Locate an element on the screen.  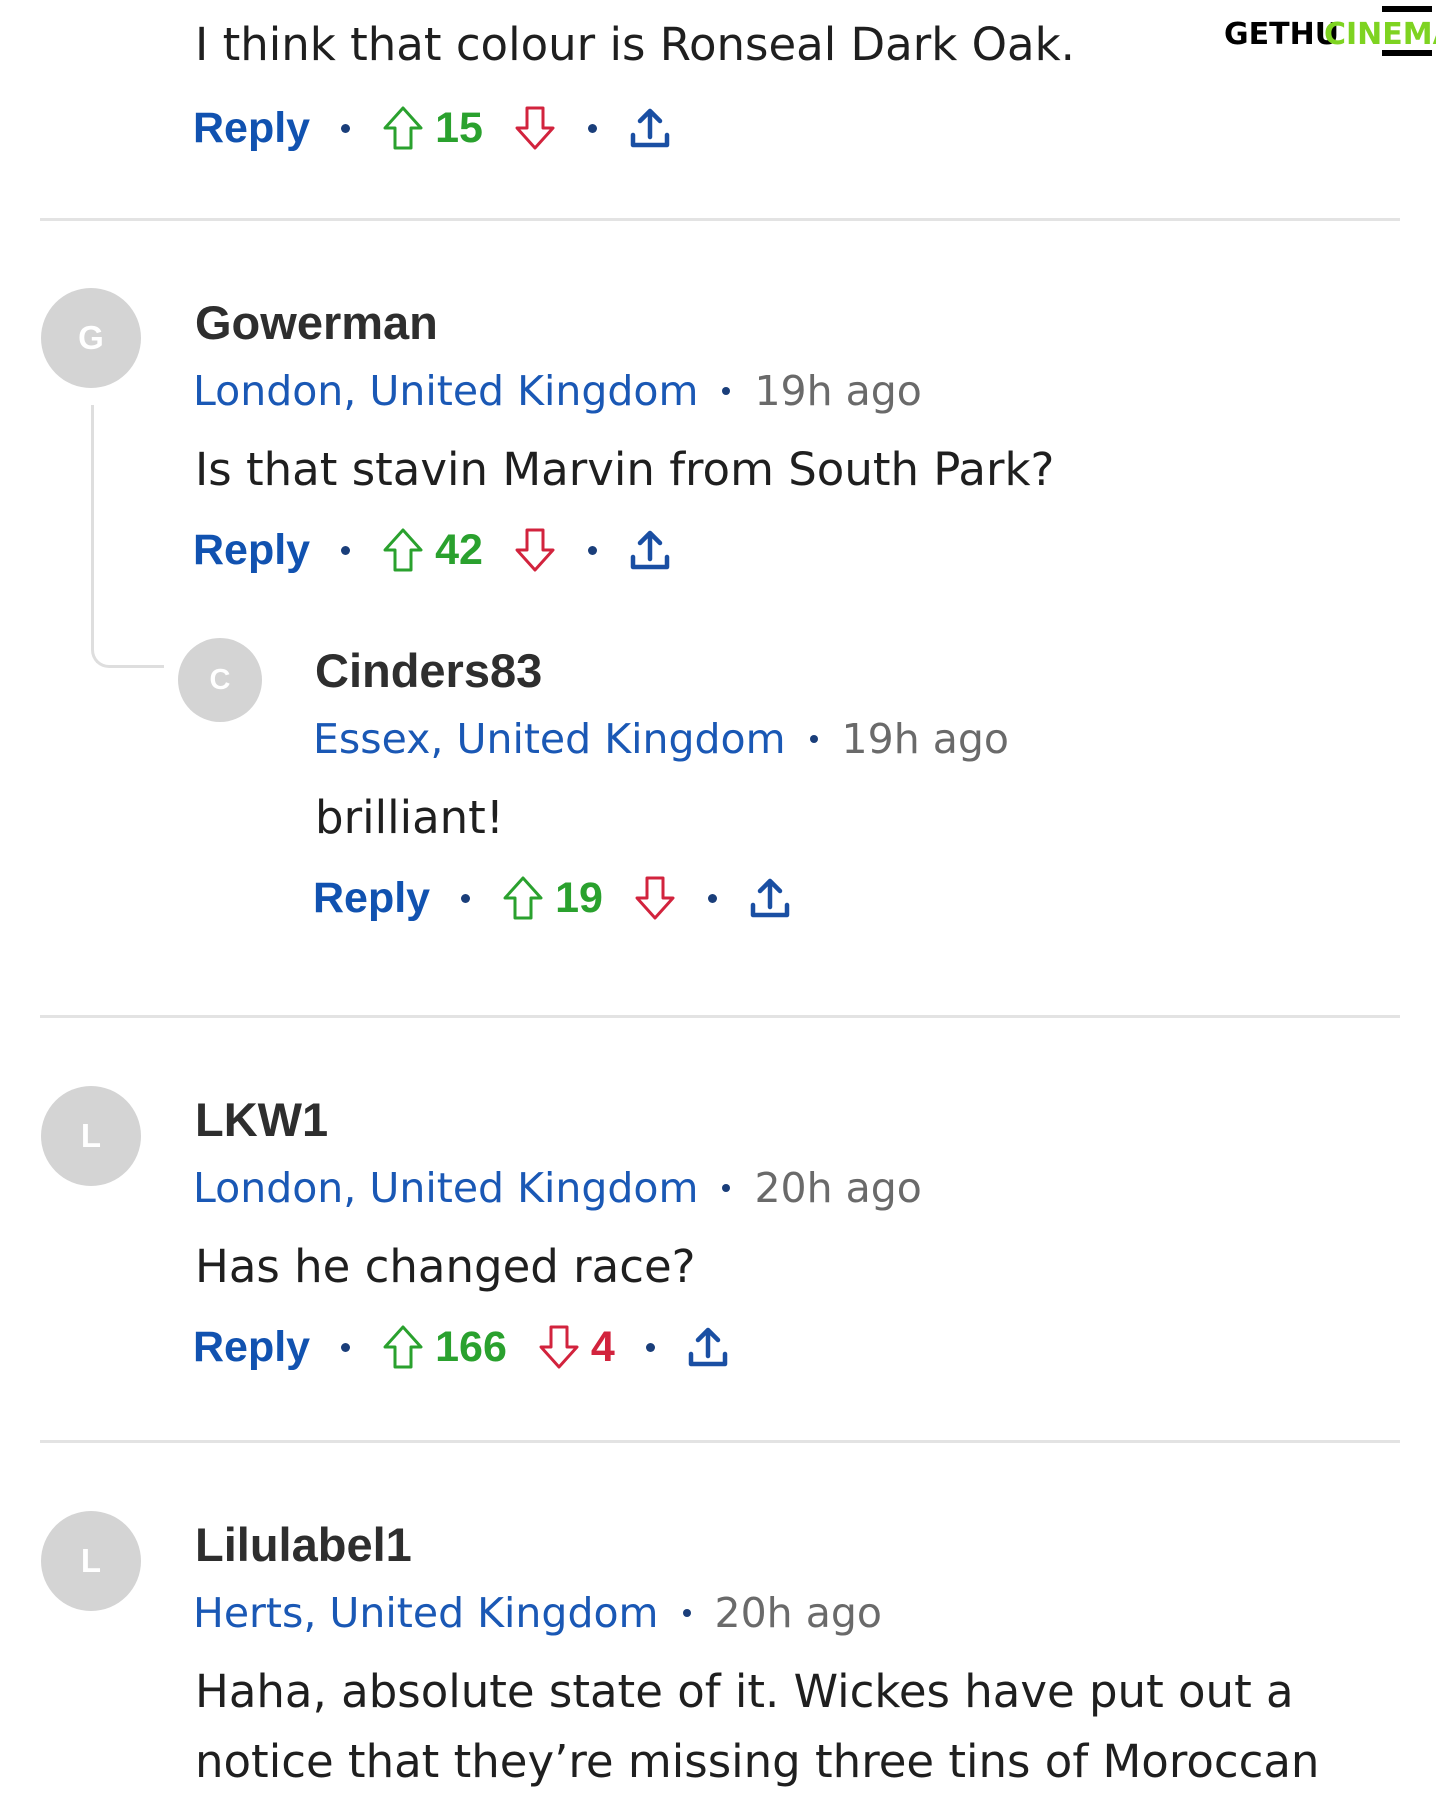
watermark-right-text: CINEMA is located at coordinates (1380, 34).